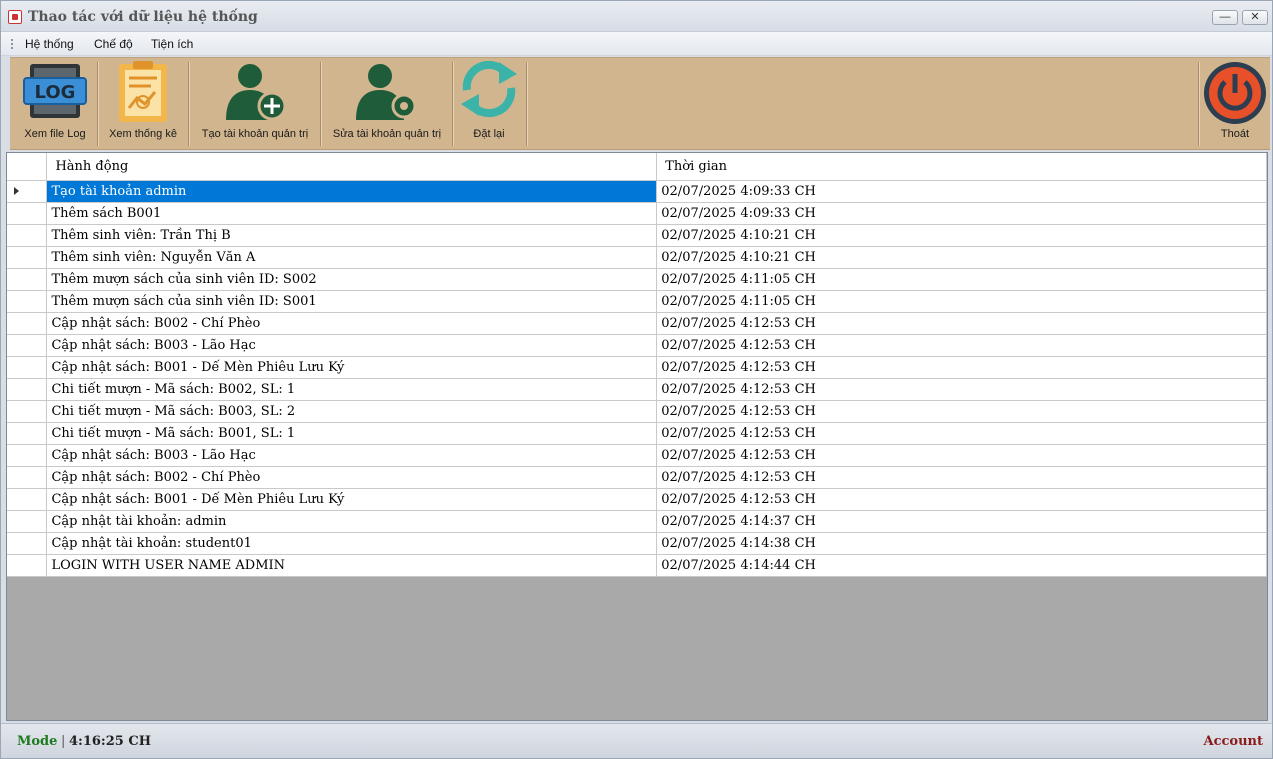 The height and width of the screenshot is (759, 1273). What do you see at coordinates (27, 167) in the screenshot?
I see `row-header-corner` at bounding box center [27, 167].